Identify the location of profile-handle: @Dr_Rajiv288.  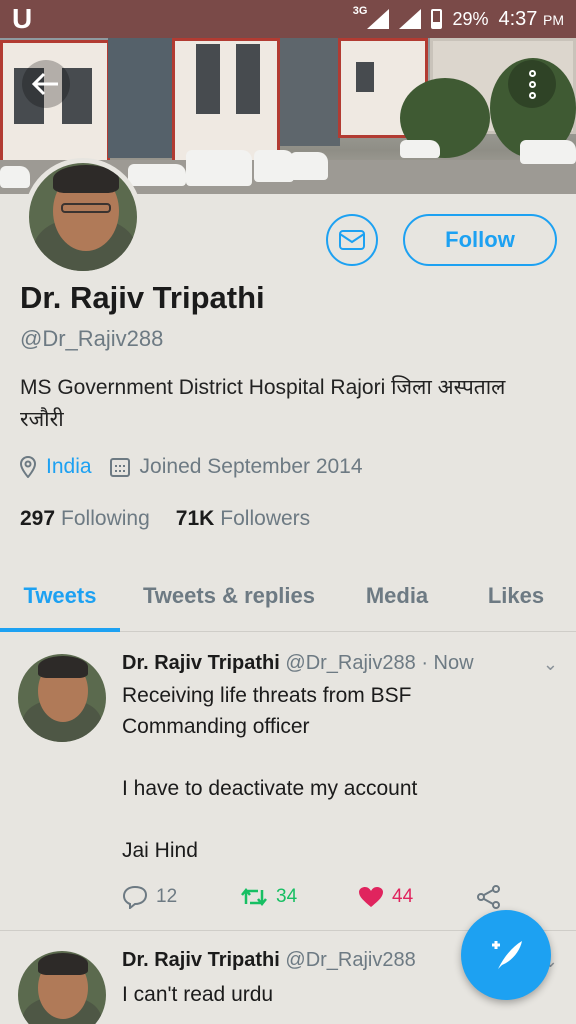
(92, 338).